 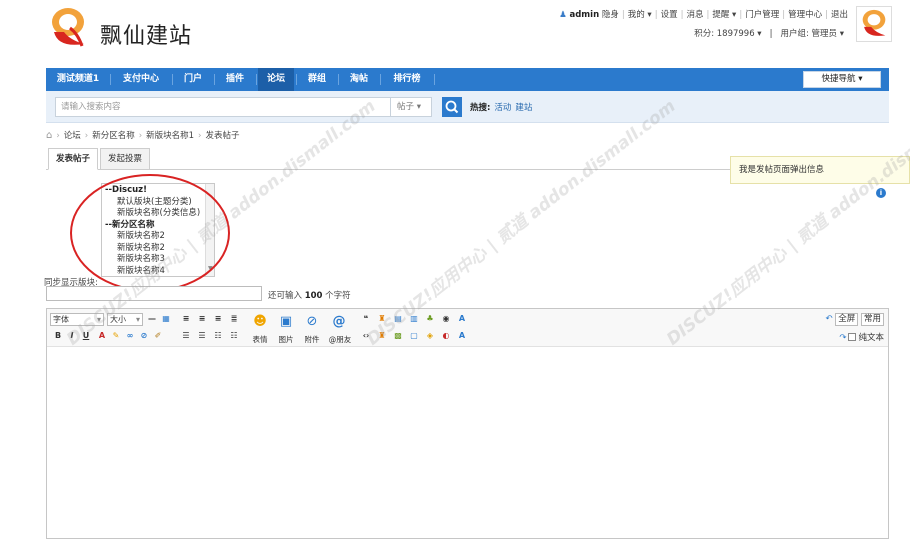 What do you see at coordinates (874, 24) in the screenshot?
I see `avatar` at bounding box center [874, 24].